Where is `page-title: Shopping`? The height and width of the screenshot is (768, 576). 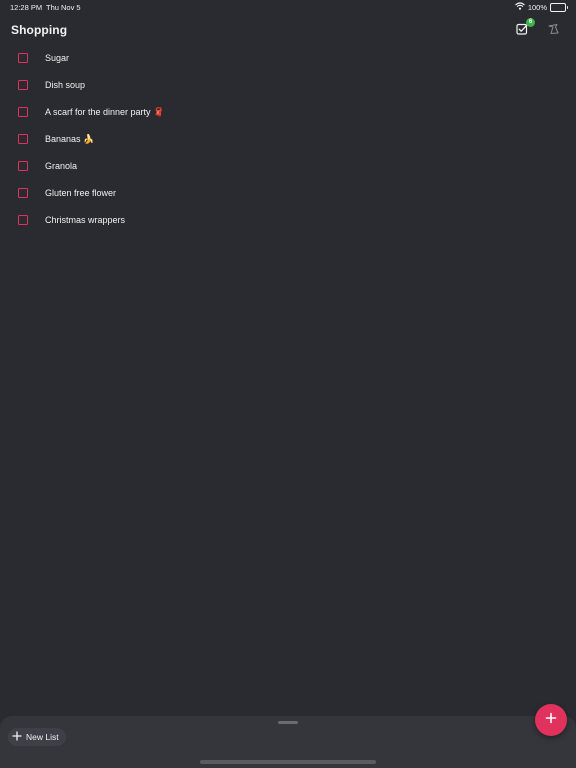
page-title: Shopping is located at coordinates (39, 30).